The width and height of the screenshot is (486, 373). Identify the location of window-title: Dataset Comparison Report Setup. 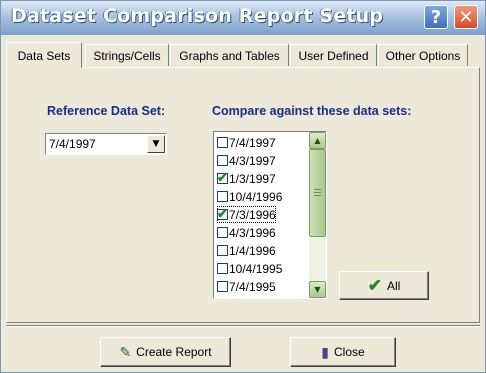
(197, 16).